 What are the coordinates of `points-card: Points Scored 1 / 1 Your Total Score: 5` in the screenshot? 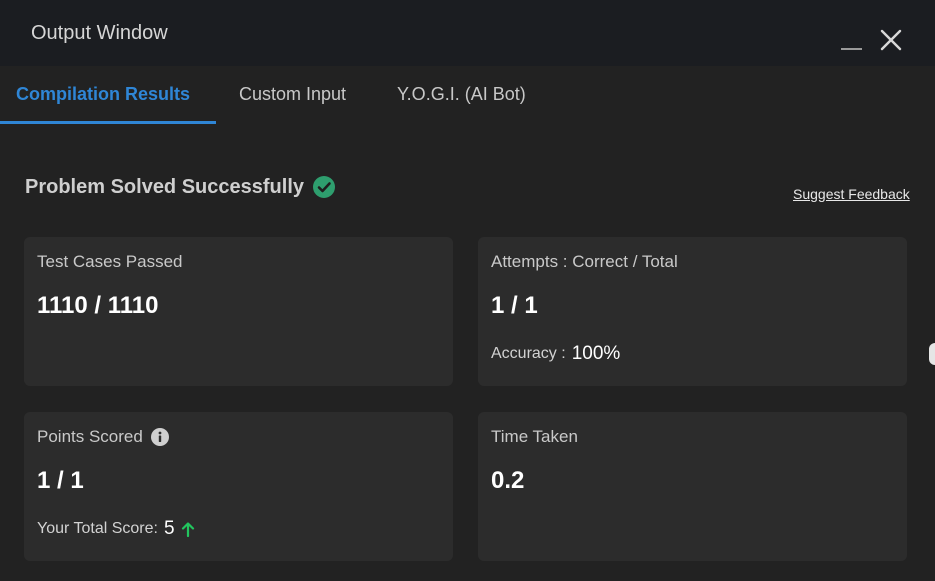 It's located at (238, 486).